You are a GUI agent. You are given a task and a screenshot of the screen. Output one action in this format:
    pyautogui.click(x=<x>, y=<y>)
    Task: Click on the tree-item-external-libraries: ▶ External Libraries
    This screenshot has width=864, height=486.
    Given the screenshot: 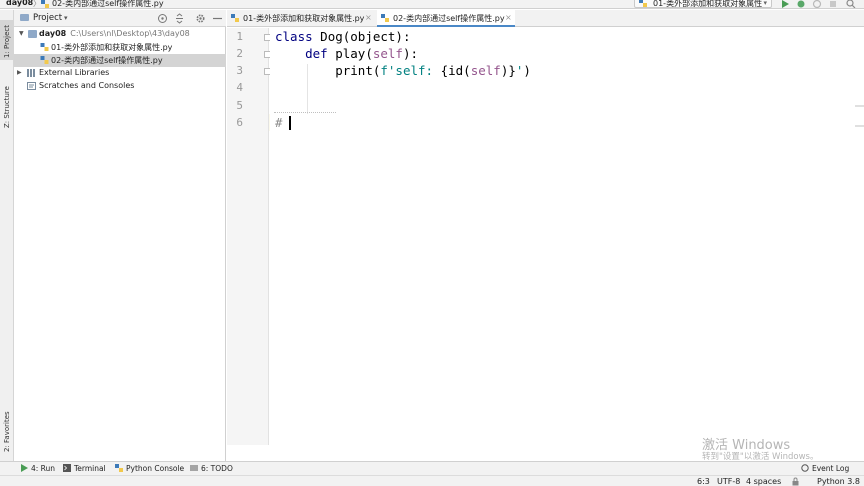 What is the action you would take?
    pyautogui.click(x=120, y=73)
    